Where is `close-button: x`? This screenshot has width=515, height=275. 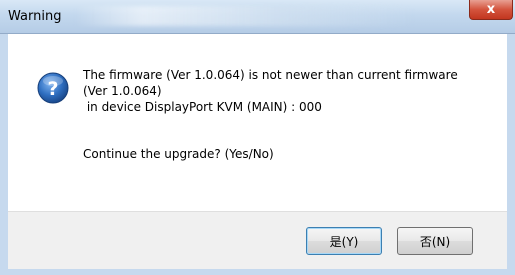
close-button: x is located at coordinates (491, 10).